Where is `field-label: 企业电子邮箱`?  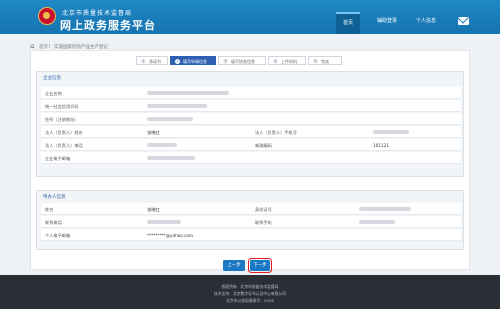 field-label: 企业电子邮箱 is located at coordinates (58, 158).